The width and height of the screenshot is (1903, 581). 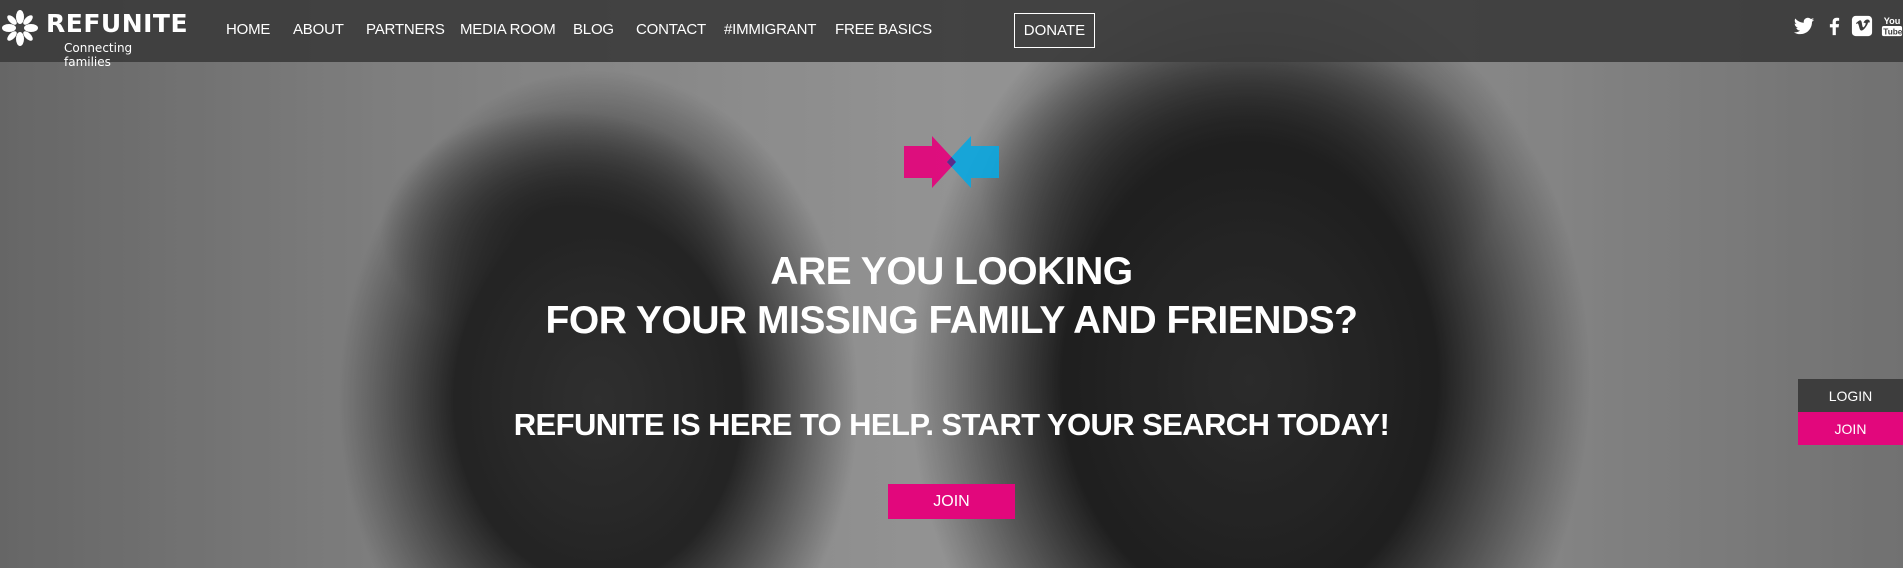 I want to click on nav-partners-link: PARTNERS, so click(x=405, y=29).